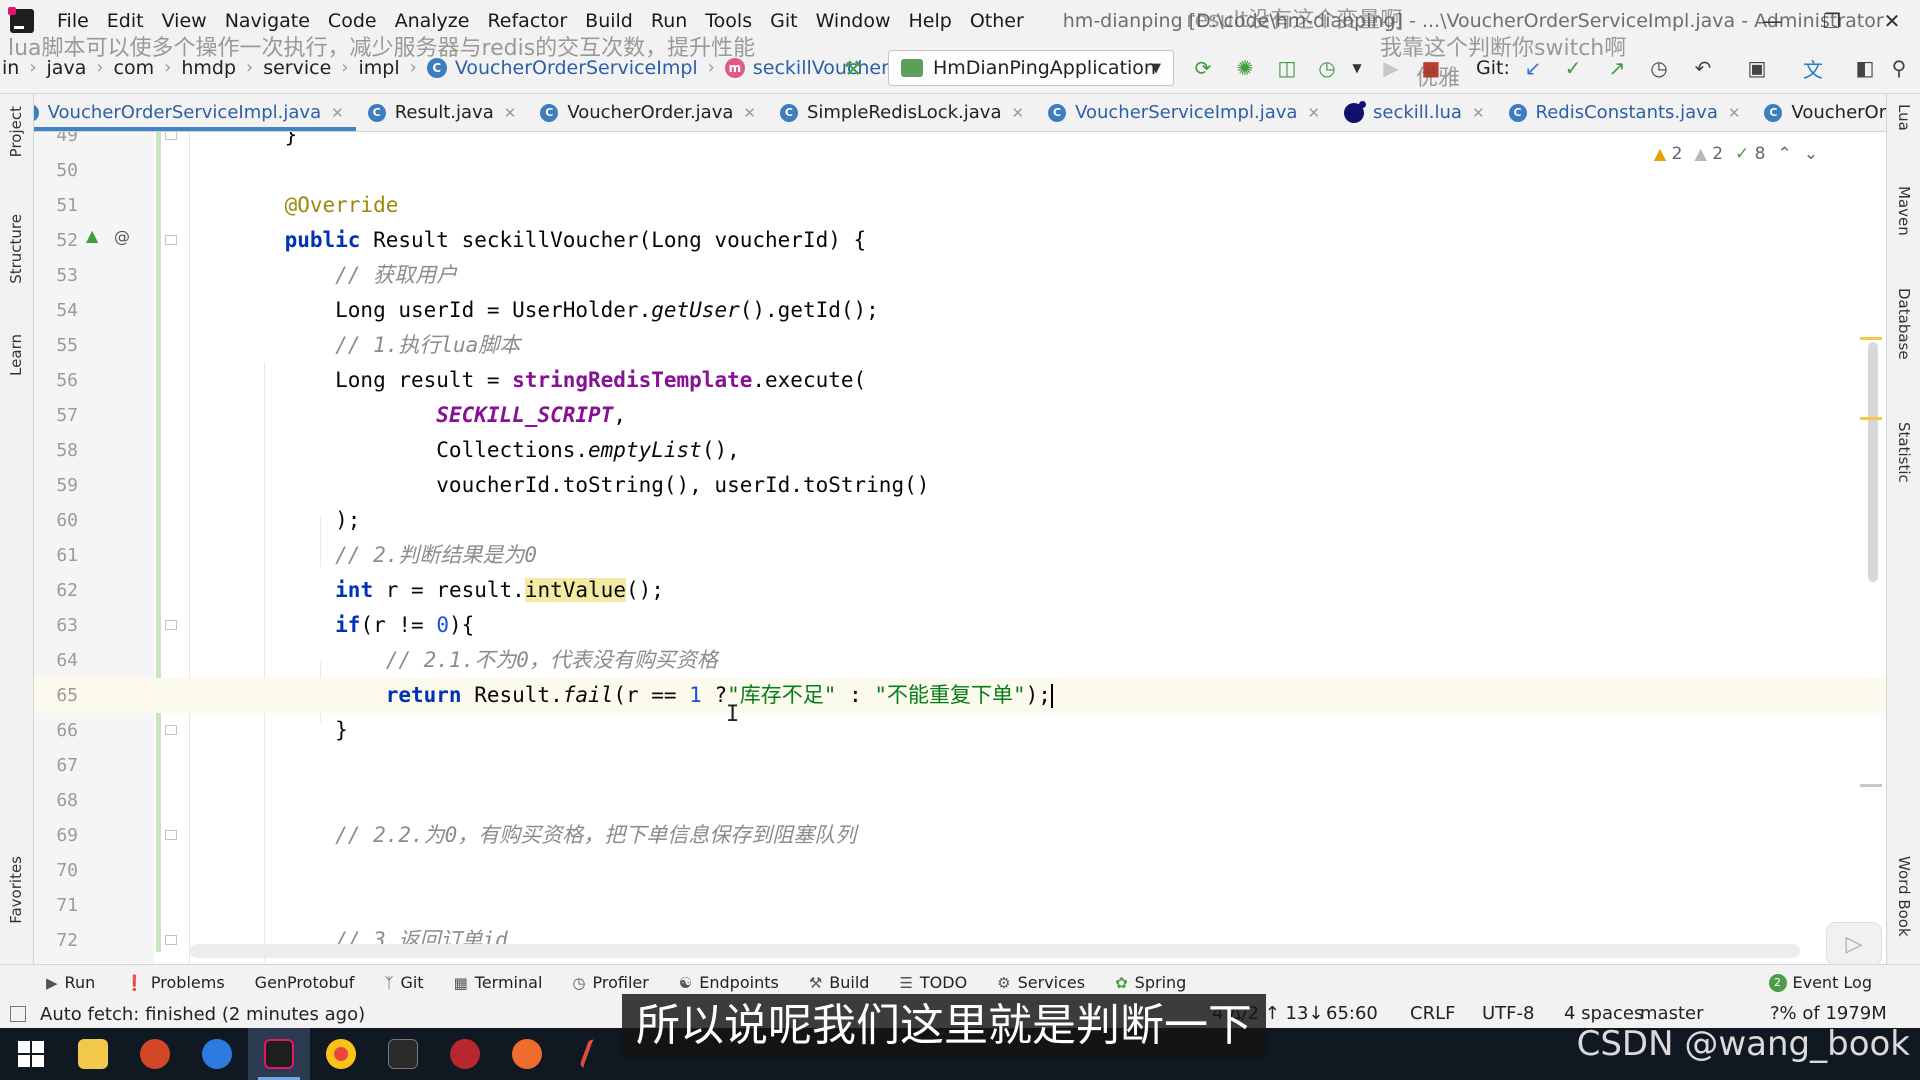  I want to click on git-push-icon: ↗, so click(1617, 68).